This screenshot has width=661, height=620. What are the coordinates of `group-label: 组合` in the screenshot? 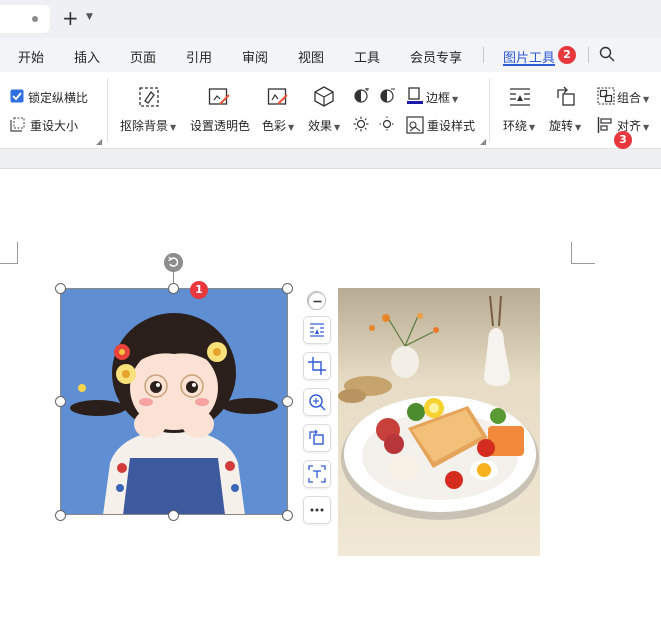 It's located at (629, 98).